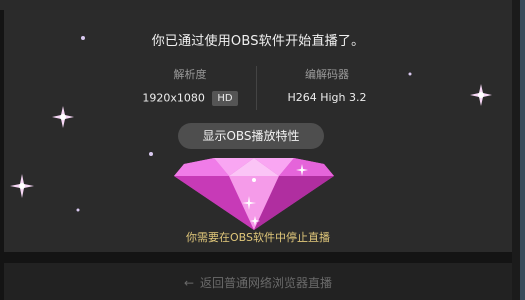  I want to click on scrollbar-track, so click(522, 150).